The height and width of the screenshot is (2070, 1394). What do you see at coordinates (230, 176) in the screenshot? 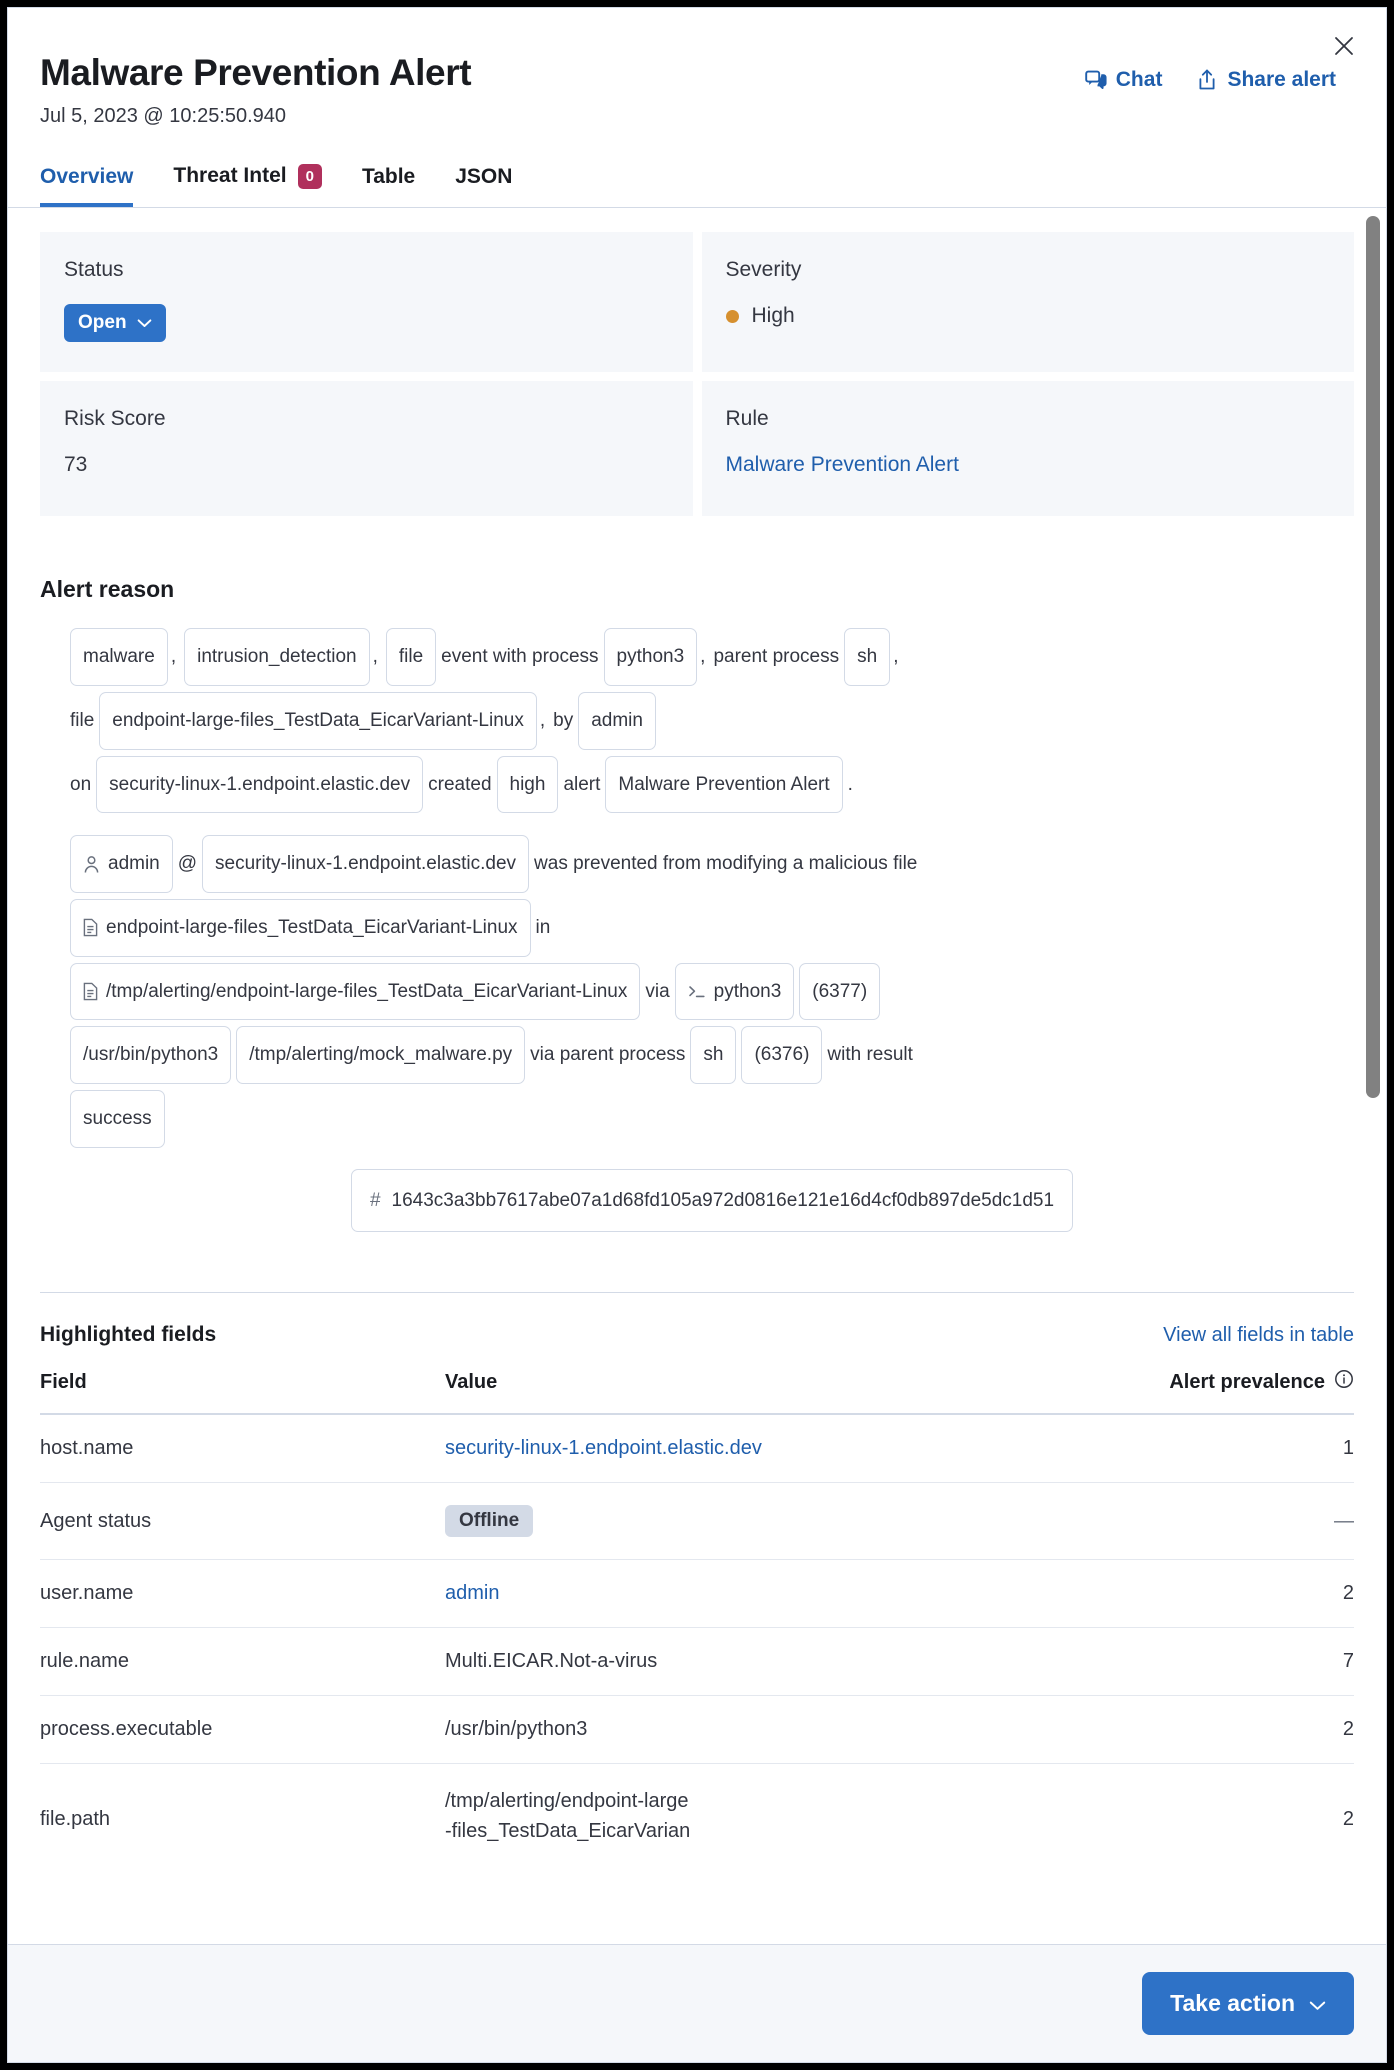
I see `tab-threat-intel-label: Threat Intel` at bounding box center [230, 176].